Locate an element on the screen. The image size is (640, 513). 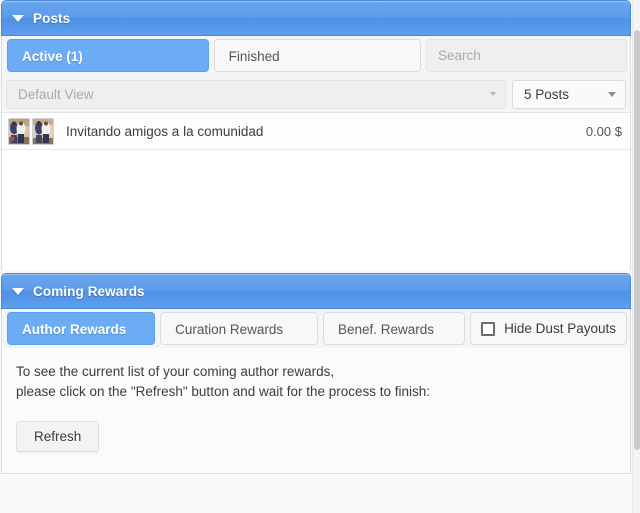
posts-panel-header: Posts is located at coordinates (316, 18).